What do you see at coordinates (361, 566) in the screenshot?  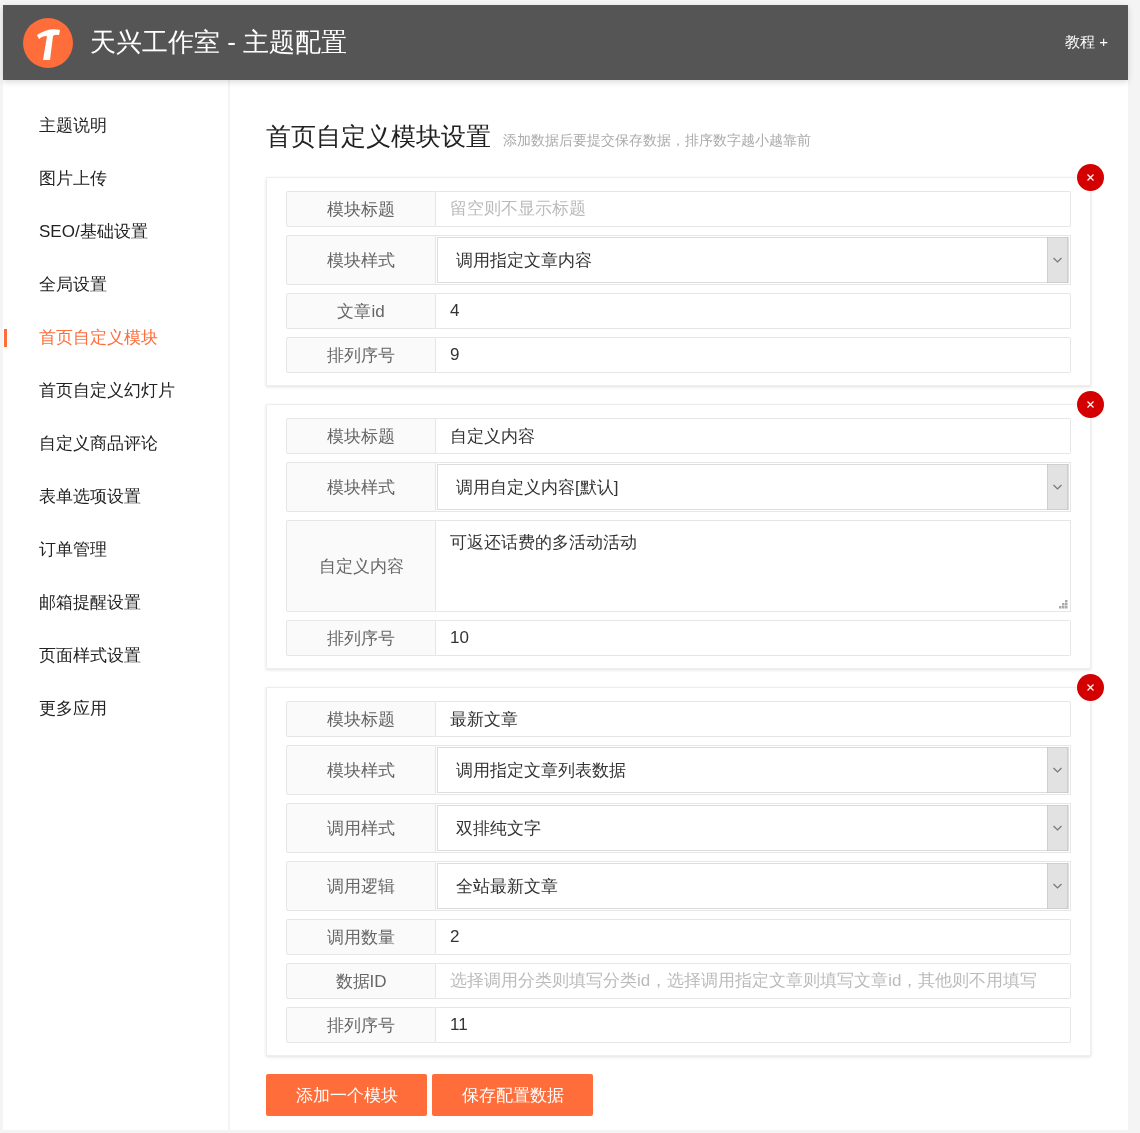 I see `field-label: 自定义内容` at bounding box center [361, 566].